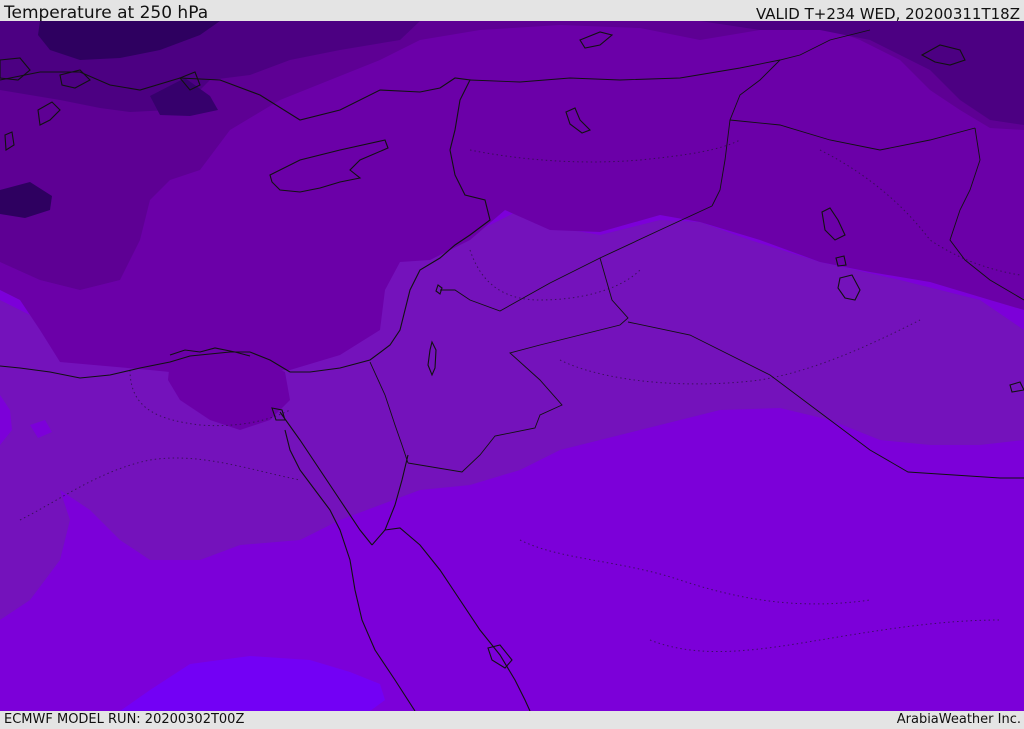 This screenshot has width=1024, height=729. What do you see at coordinates (958, 719) in the screenshot?
I see `credit-label: ArabiaWeather Inc.` at bounding box center [958, 719].